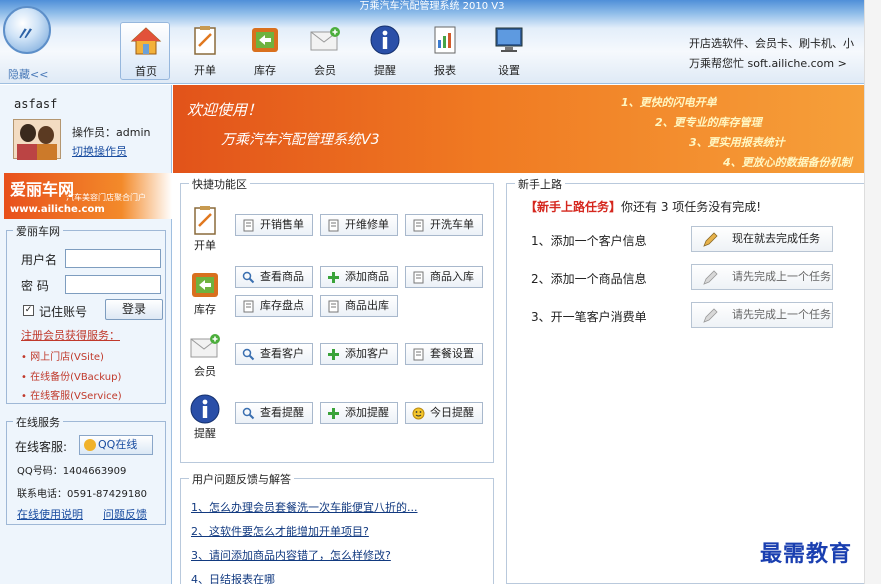  What do you see at coordinates (233, 577) in the screenshot?
I see `faq-item-4: 4、日结报表在哪` at bounding box center [233, 577].